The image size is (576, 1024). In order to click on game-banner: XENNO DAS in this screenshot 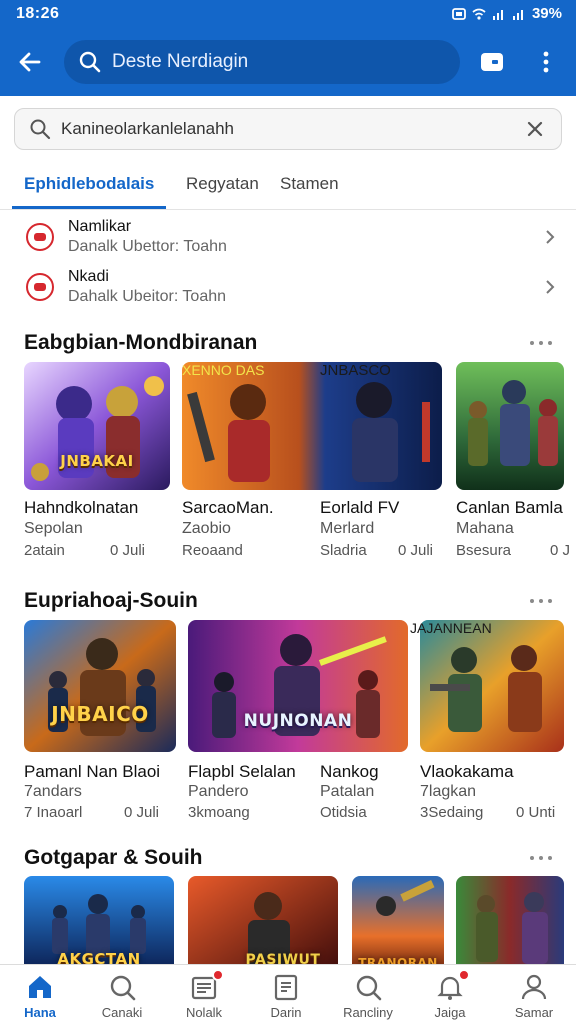, I will do `click(223, 370)`.